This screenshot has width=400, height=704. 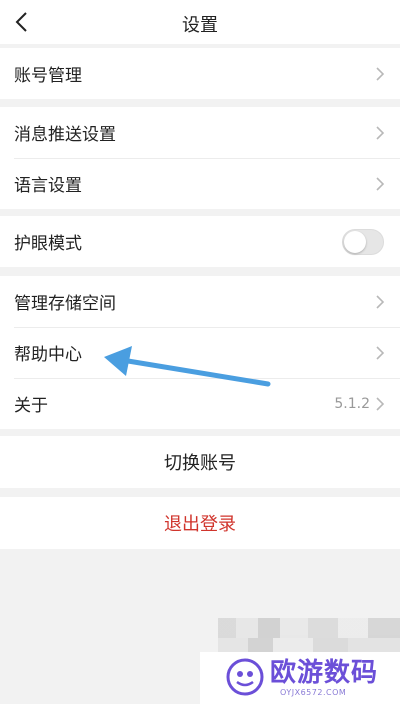 I want to click on push-settings-label: 消息推送设置, so click(x=65, y=135).